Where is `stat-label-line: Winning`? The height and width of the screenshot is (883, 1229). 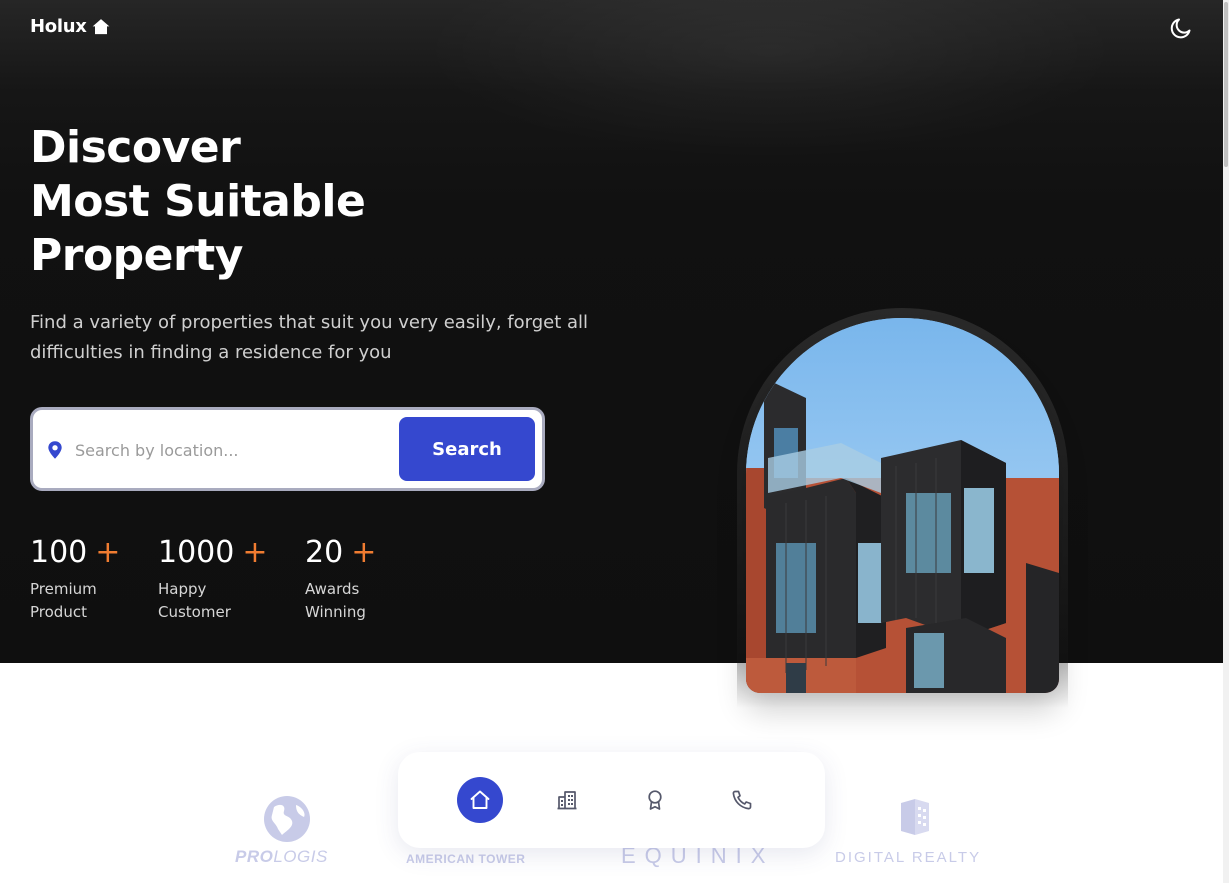
stat-label-line: Winning is located at coordinates (335, 612).